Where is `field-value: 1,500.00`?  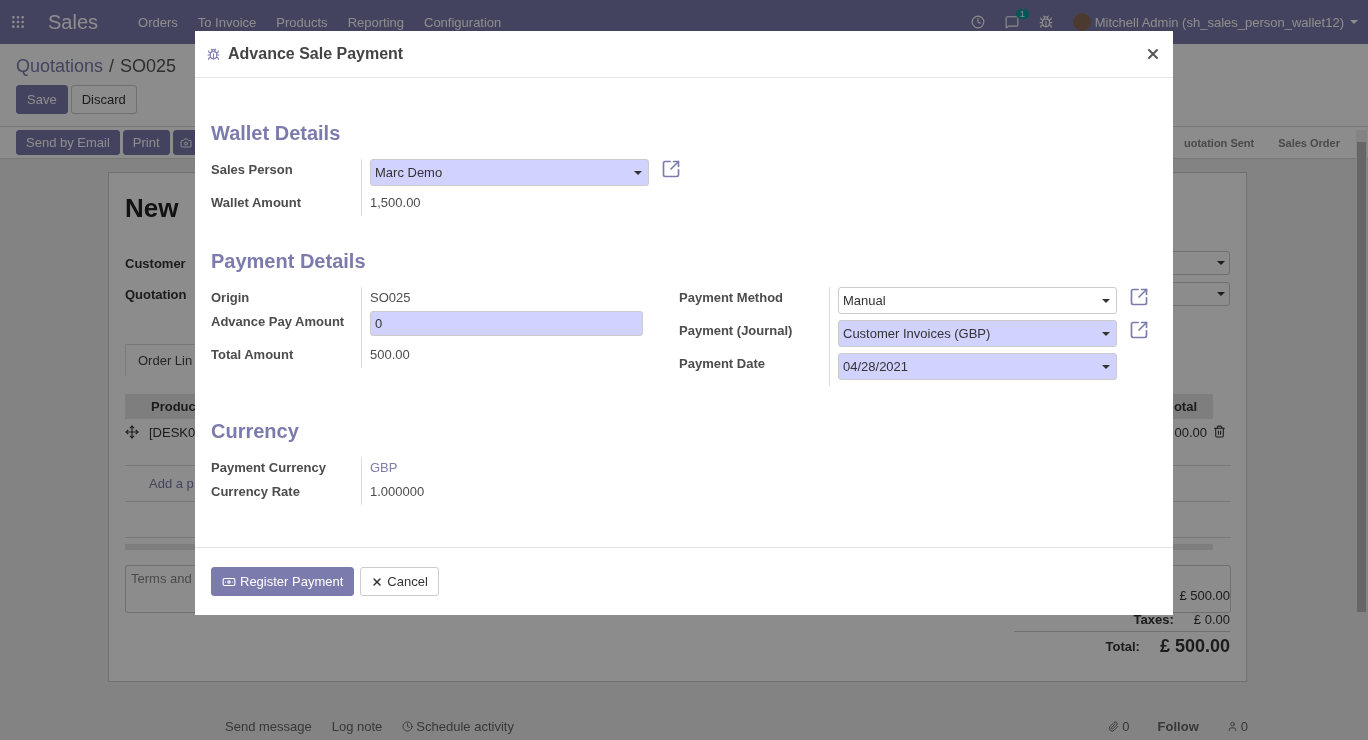
field-value: 1,500.00 is located at coordinates (395, 202).